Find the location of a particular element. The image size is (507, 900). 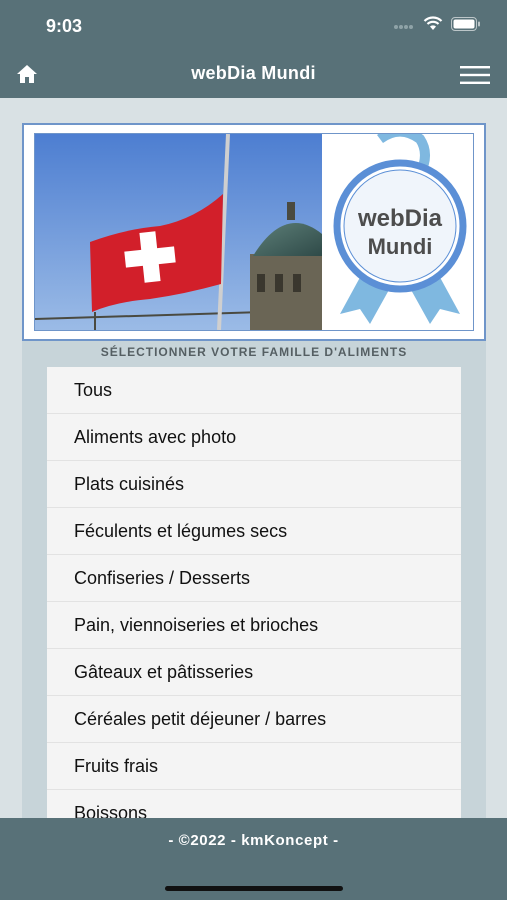

page-title: webDia Mundi is located at coordinates (253, 73).